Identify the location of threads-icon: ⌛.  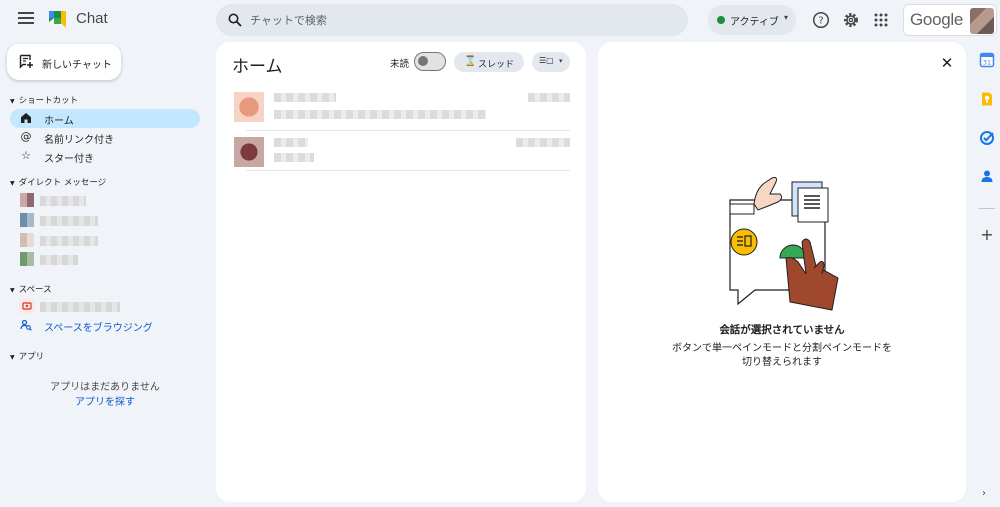
(470, 61).